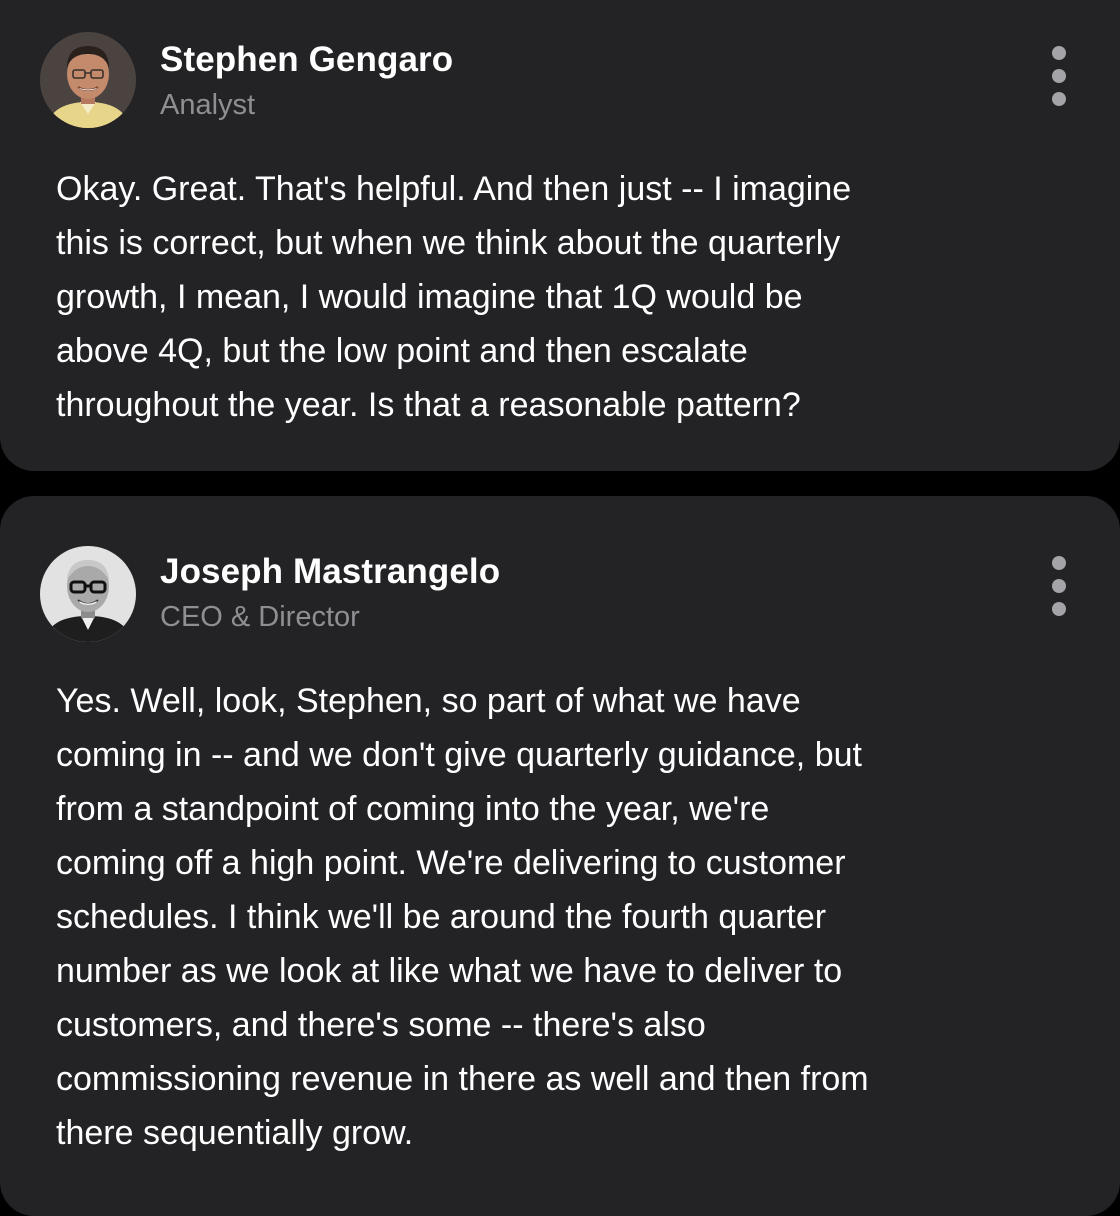 This screenshot has width=1120, height=1216. I want to click on author-role: CEO & Director, so click(260, 617).